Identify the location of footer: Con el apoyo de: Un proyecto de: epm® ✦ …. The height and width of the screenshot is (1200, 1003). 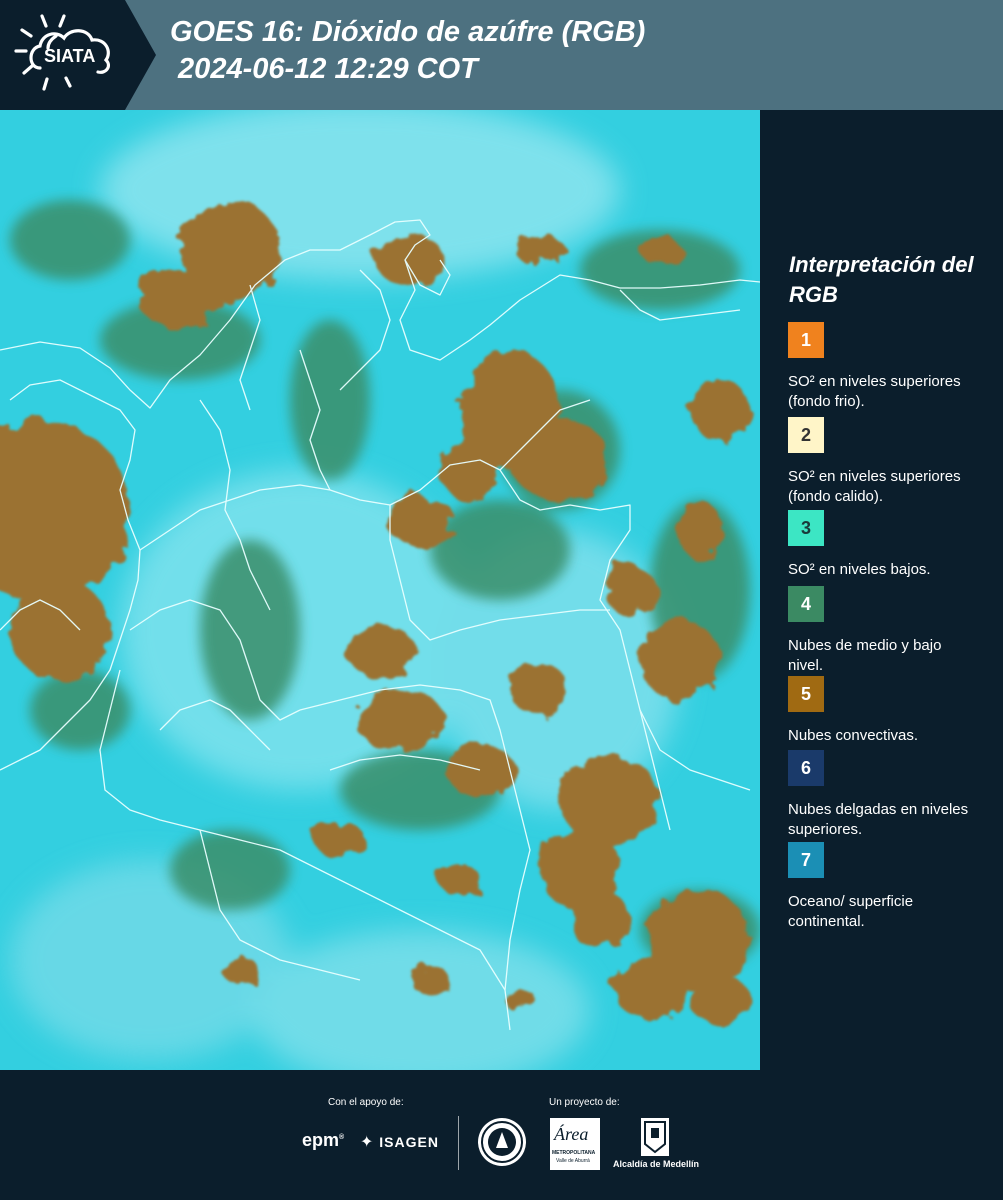
(501, 1135).